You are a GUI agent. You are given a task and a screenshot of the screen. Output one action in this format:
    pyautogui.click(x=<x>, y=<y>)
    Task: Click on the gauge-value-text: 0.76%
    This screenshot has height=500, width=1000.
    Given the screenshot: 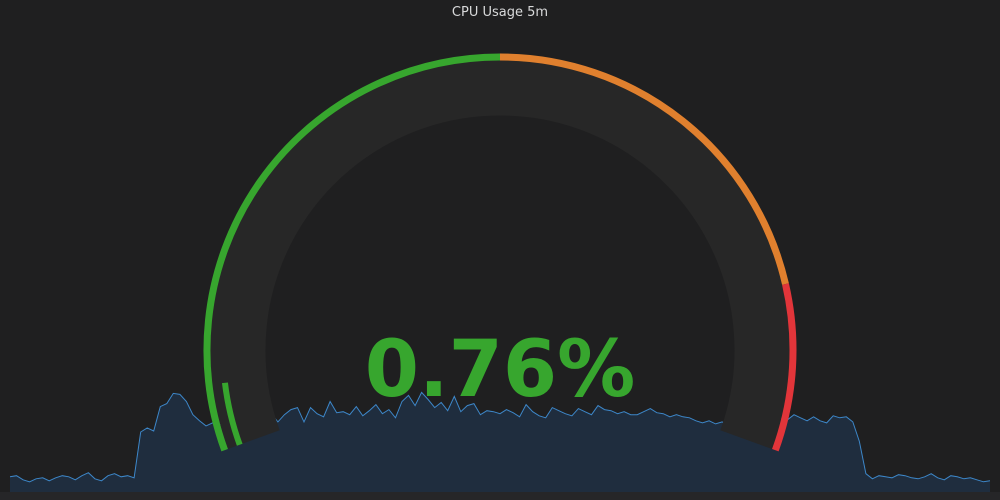 What is the action you would take?
    pyautogui.click(x=500, y=370)
    